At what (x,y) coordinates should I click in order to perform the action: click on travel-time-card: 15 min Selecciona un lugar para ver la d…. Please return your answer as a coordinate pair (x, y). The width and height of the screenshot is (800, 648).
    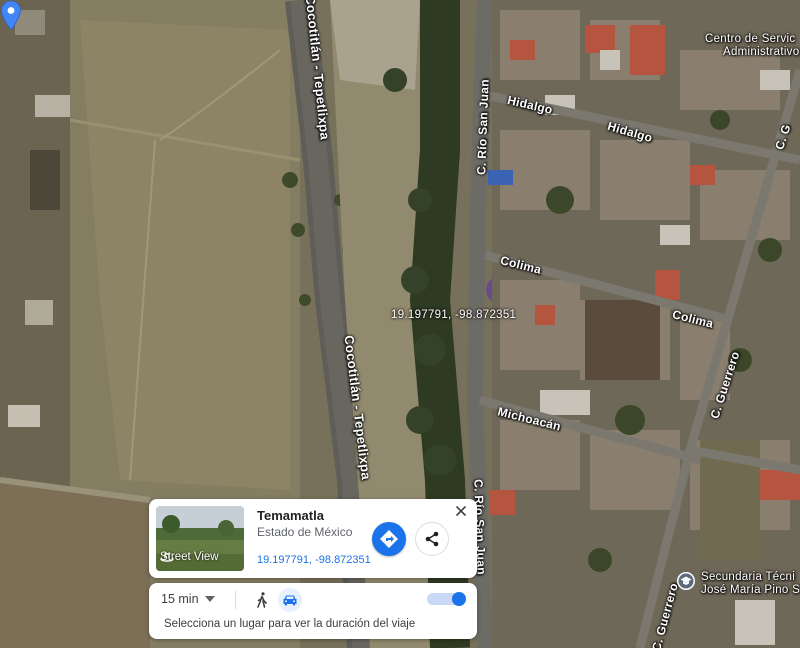
    Looking at the image, I should click on (313, 611).